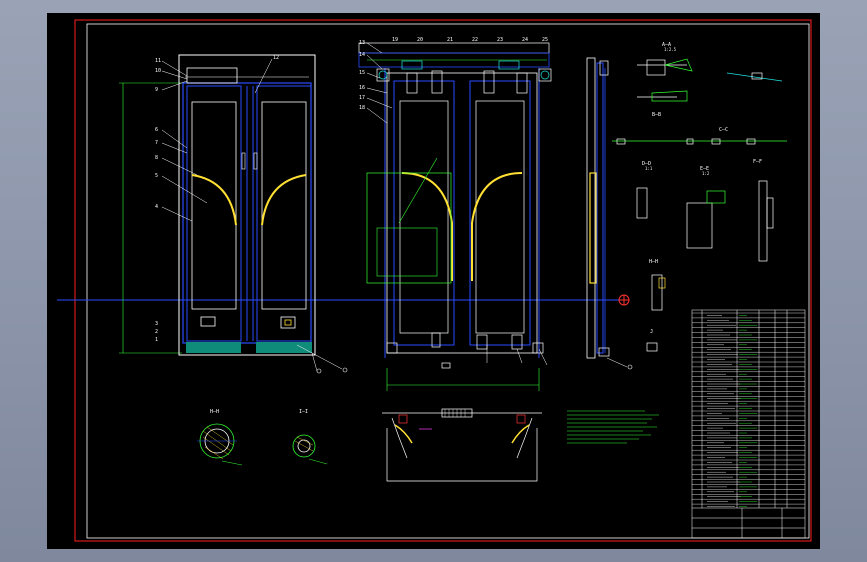  I want to click on technical-notes, so click(613, 427).